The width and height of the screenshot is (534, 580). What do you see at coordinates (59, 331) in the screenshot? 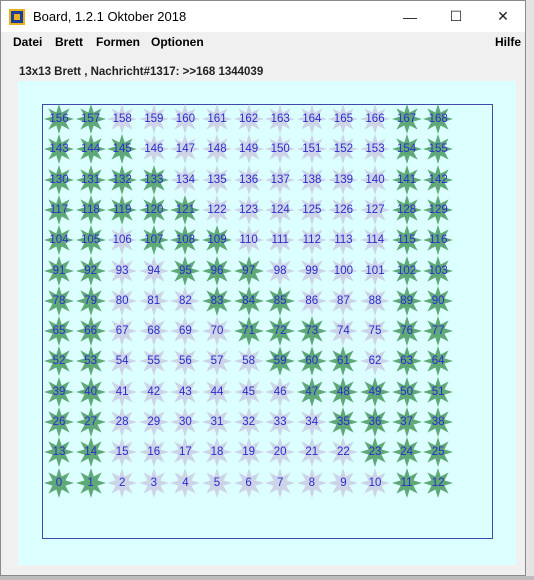
I see `board-cell: 65` at bounding box center [59, 331].